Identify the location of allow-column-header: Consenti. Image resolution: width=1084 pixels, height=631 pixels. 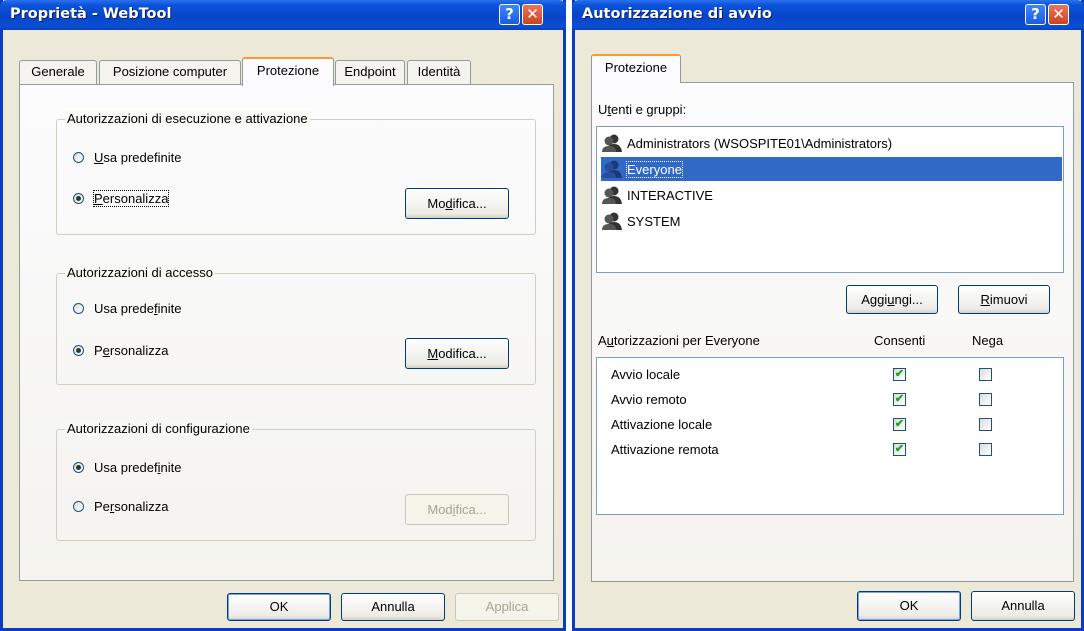
(900, 340).